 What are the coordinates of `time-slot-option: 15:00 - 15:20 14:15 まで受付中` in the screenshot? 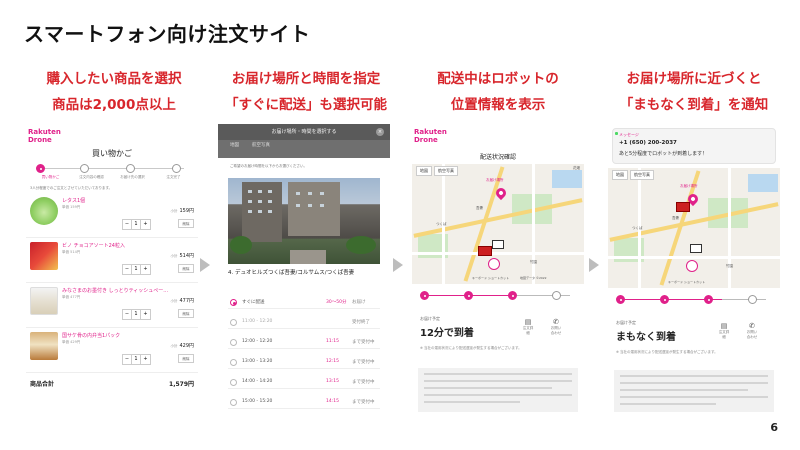 It's located at (304, 402).